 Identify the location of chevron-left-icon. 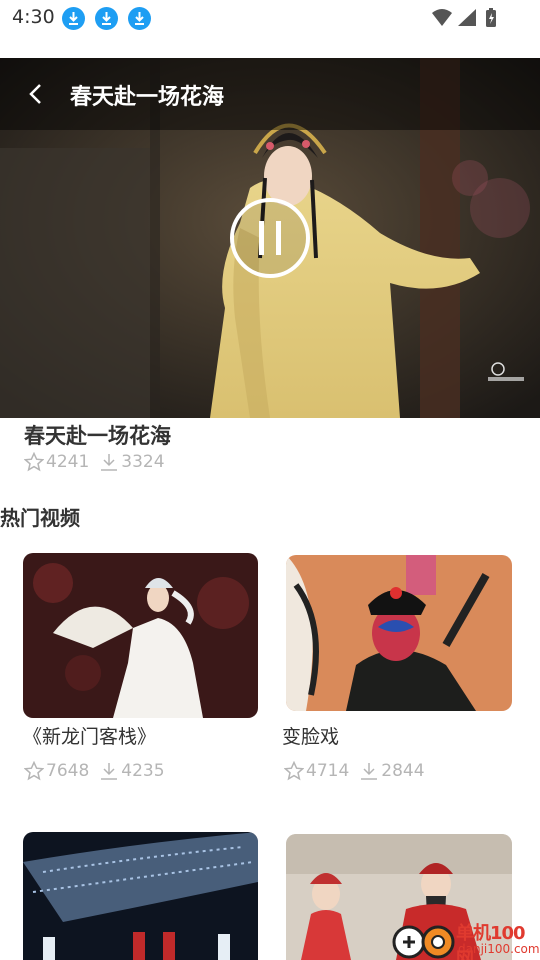
(35, 94).